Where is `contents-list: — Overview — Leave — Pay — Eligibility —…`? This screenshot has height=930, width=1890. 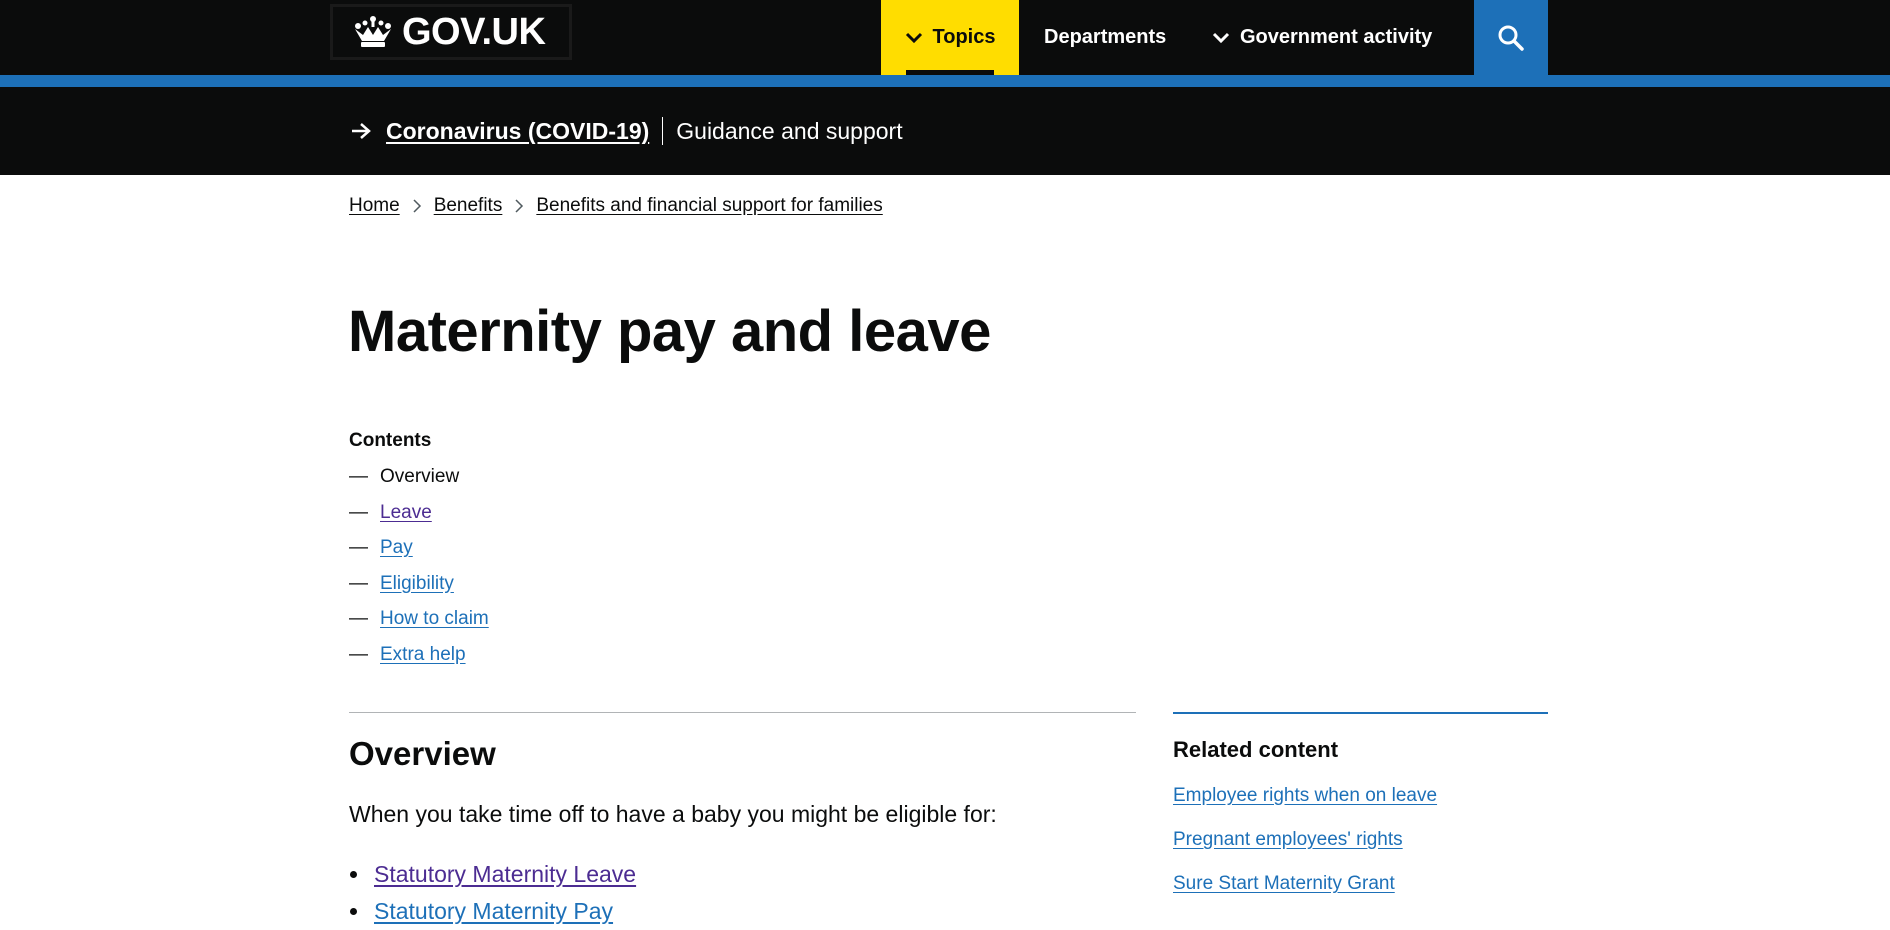 contents-list: — Overview — Leave — Pay — Eligibility —… is located at coordinates (419, 572).